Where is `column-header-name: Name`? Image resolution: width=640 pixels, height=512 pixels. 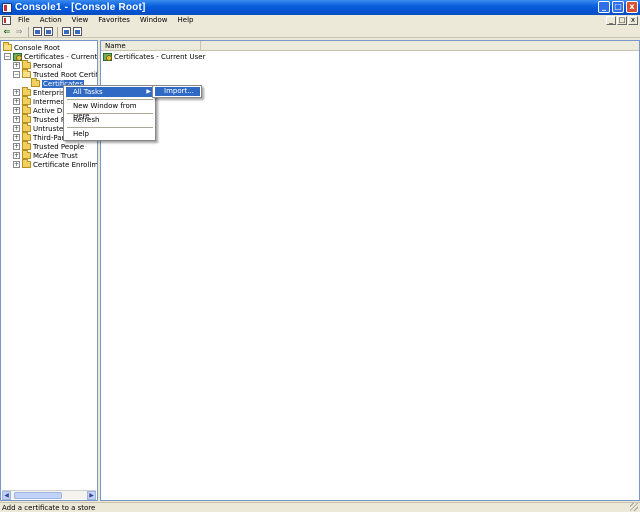 column-header-name: Name is located at coordinates (151, 46).